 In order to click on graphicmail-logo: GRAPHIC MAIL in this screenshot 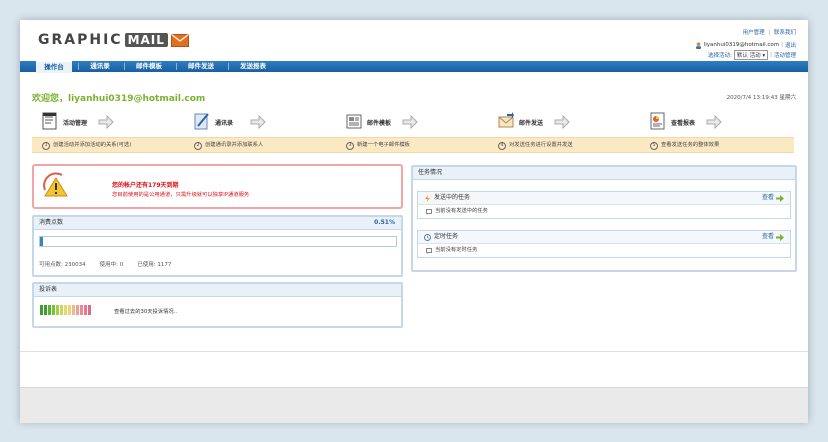, I will do `click(113, 40)`.